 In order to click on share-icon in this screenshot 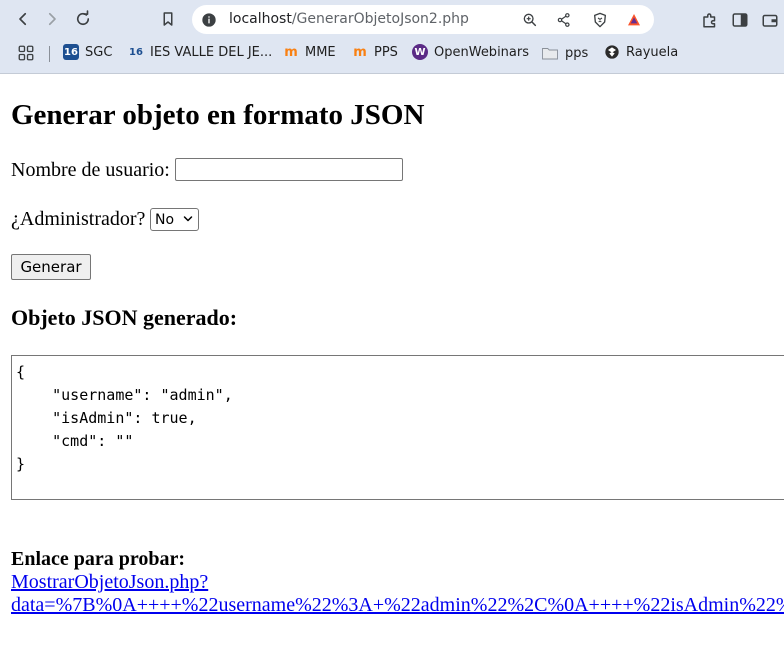, I will do `click(564, 20)`.